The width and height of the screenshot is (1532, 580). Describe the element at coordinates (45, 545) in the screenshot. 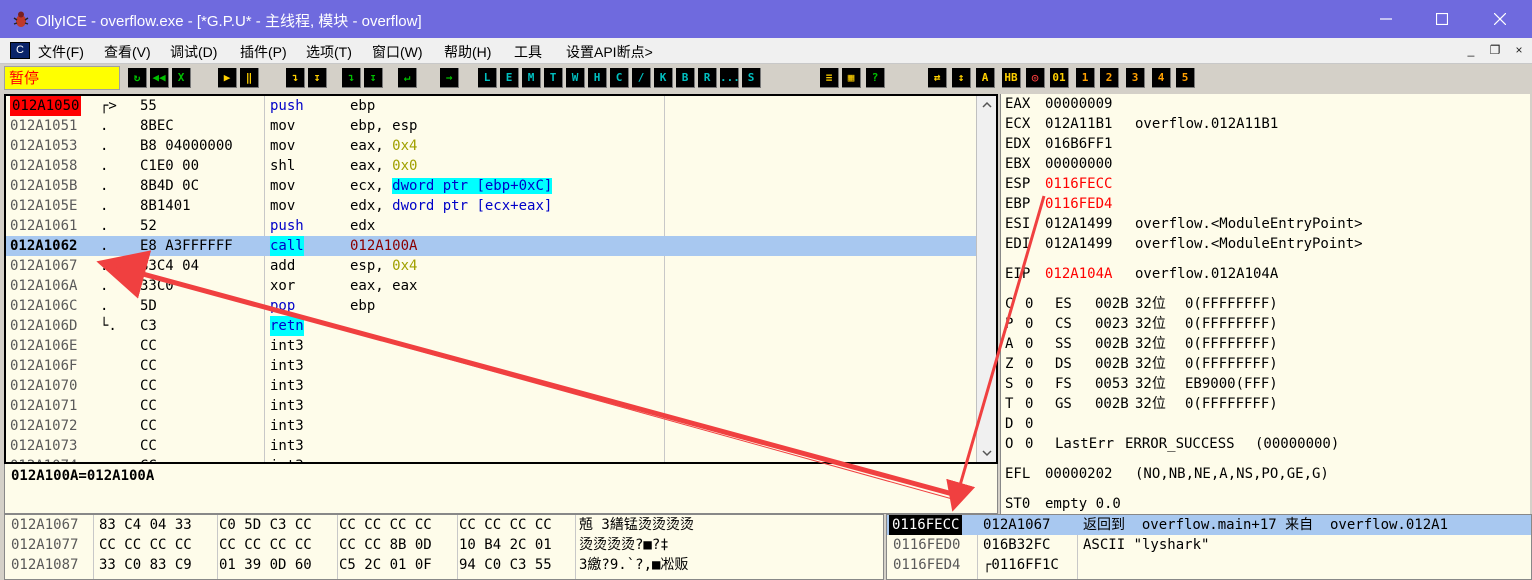

I see `dump-address: 012A1077` at that location.